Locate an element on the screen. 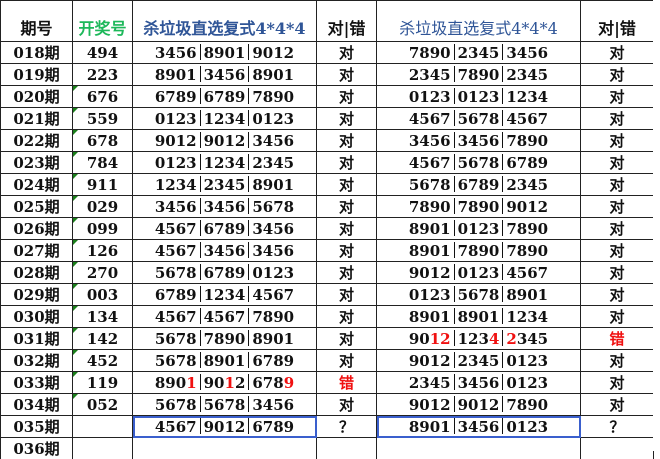  period-cell: 033期 is located at coordinates (37, 383).